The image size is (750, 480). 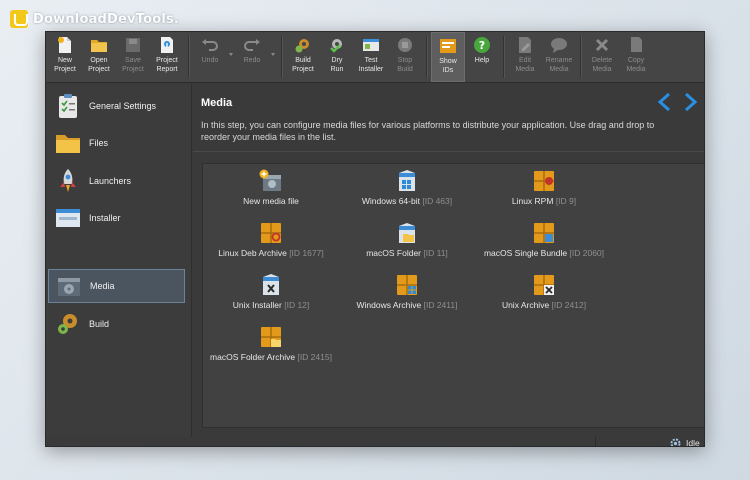 What do you see at coordinates (271, 233) in the screenshot?
I see `deb-package-icon` at bounding box center [271, 233].